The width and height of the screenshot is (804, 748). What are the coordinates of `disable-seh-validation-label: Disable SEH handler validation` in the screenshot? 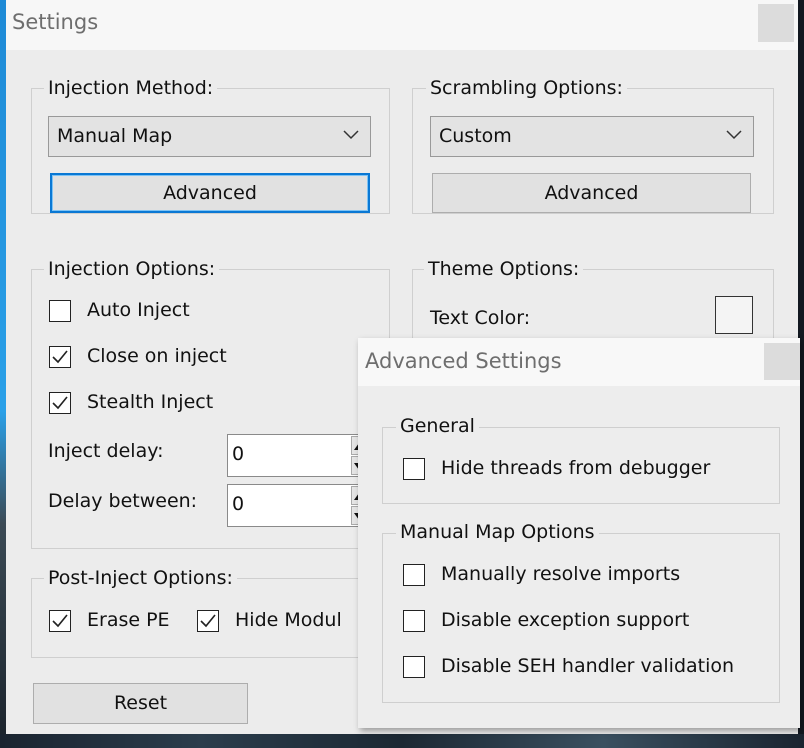 It's located at (587, 666).